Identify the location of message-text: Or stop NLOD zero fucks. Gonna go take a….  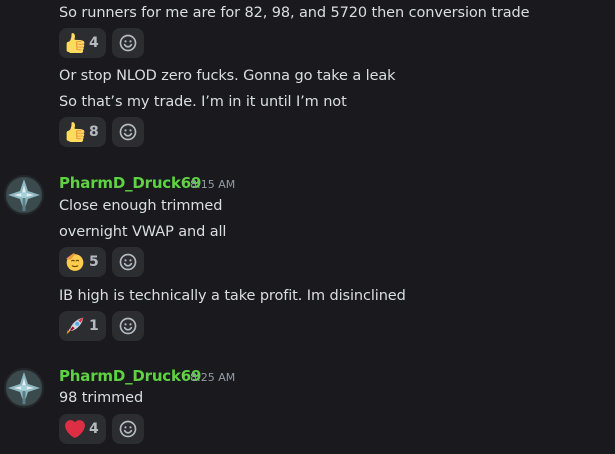
(227, 76).